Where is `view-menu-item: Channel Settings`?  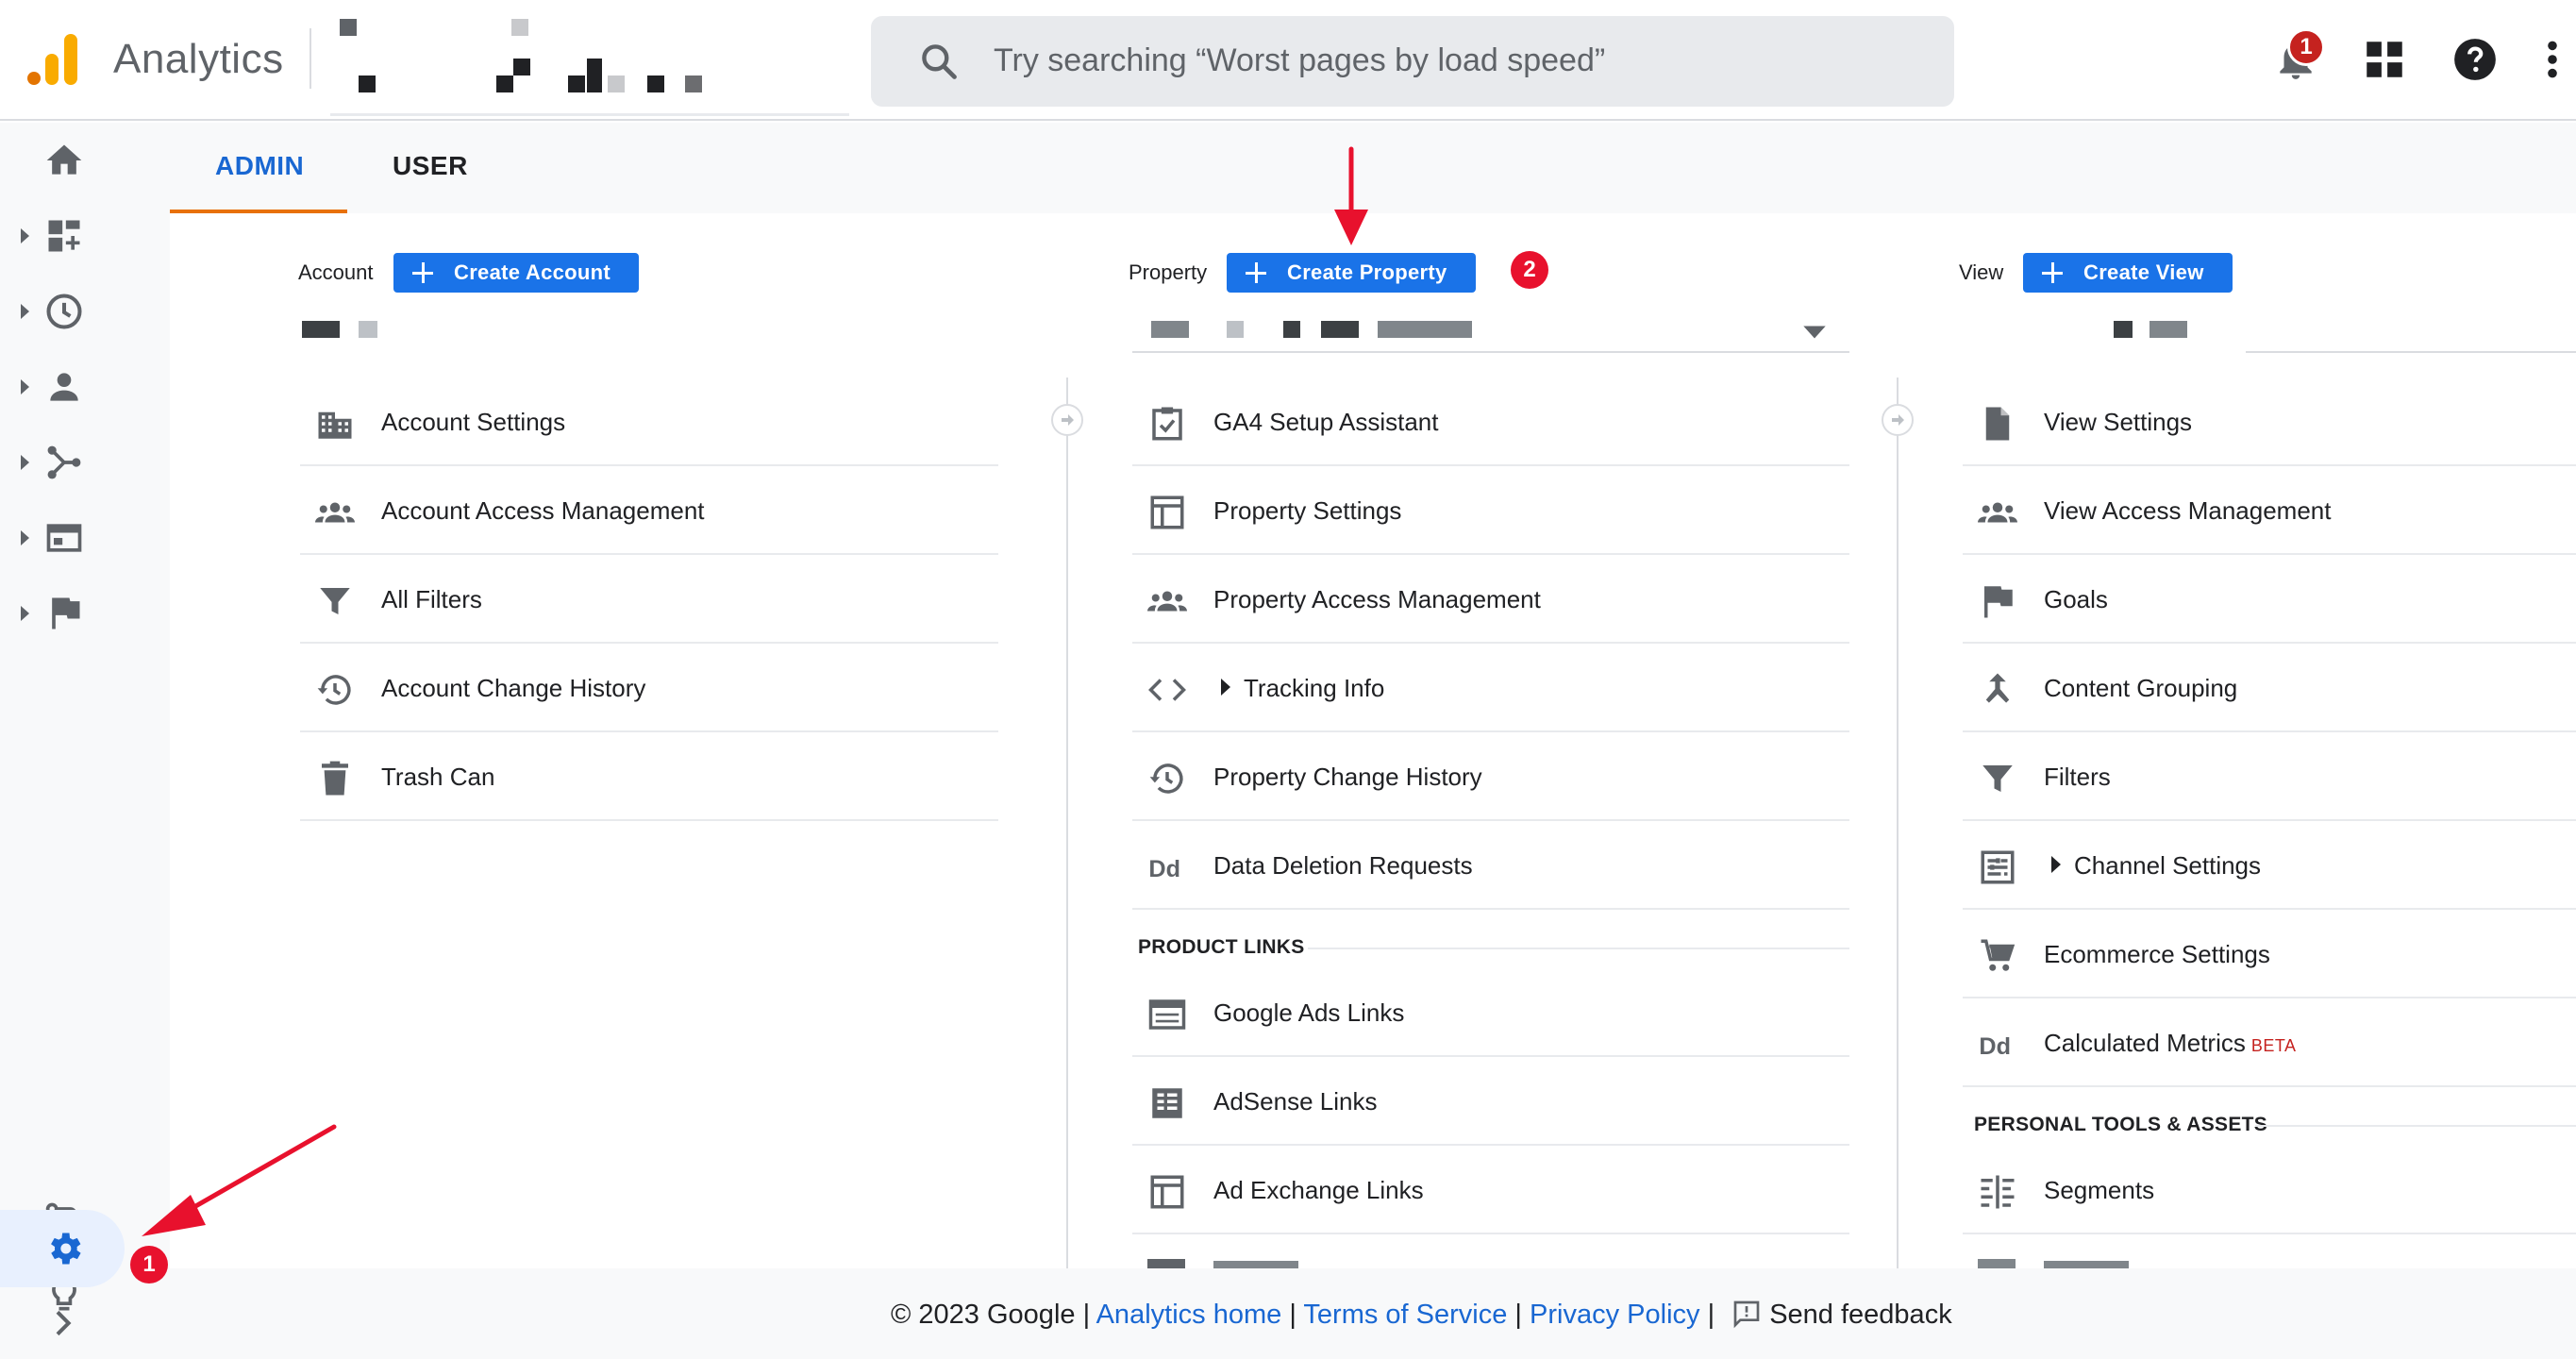
view-menu-item: Channel Settings is located at coordinates (2269, 866).